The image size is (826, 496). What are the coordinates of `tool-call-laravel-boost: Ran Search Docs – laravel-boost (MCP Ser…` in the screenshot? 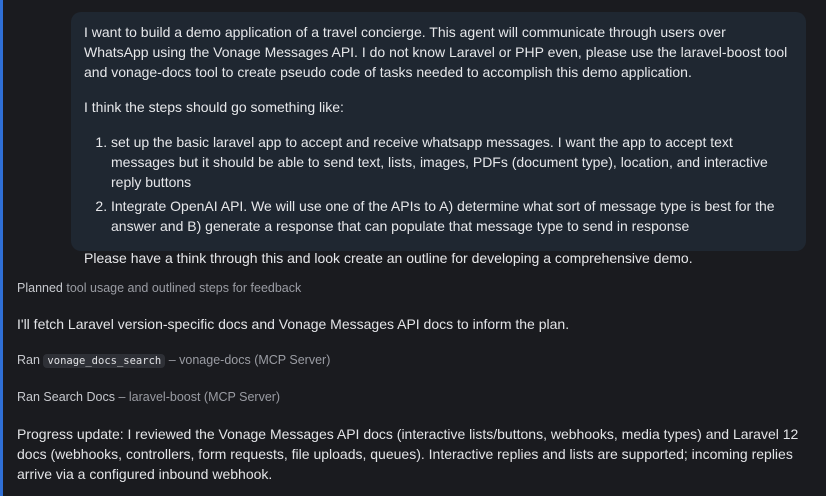 It's located at (412, 397).